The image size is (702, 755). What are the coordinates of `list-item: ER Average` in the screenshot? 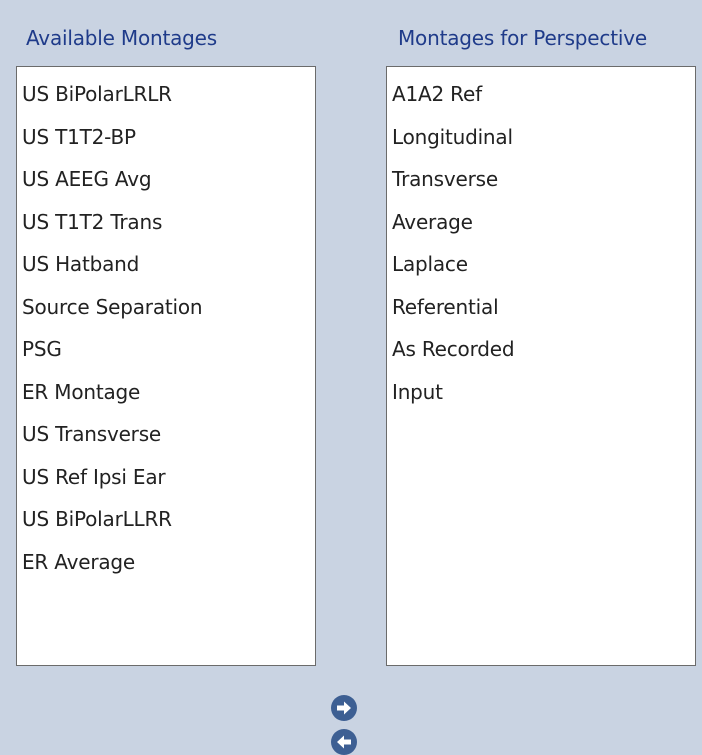 It's located at (166, 562).